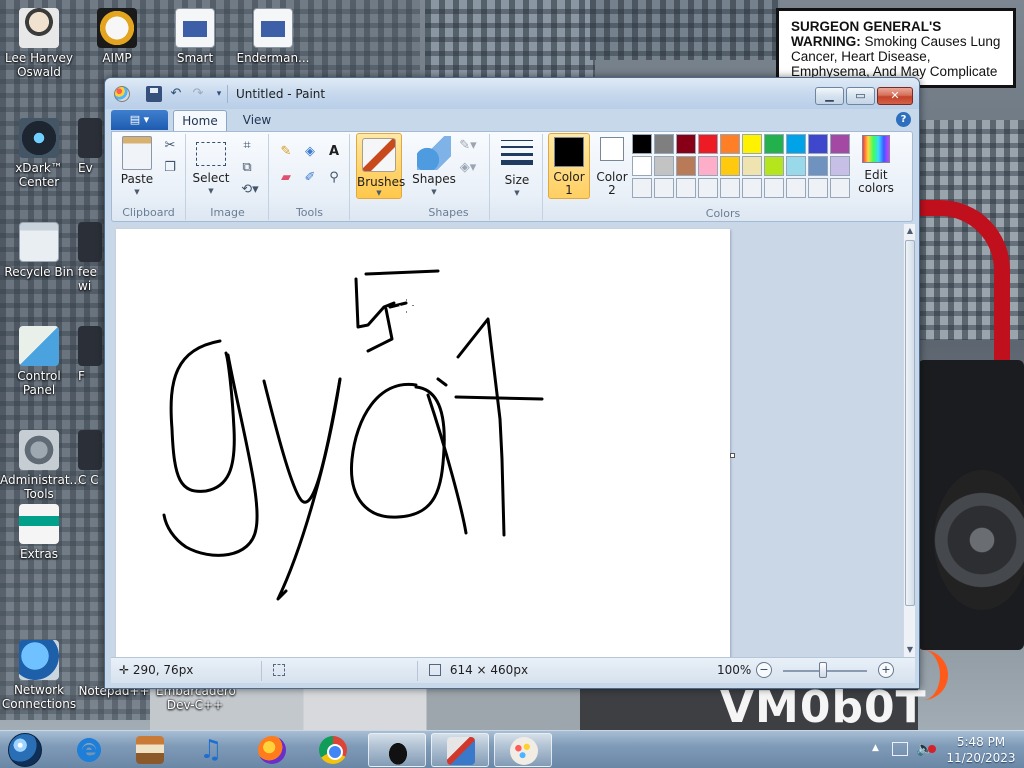 The image size is (1024, 768). What do you see at coordinates (569, 166) in the screenshot?
I see `color1-button: Color 1` at bounding box center [569, 166].